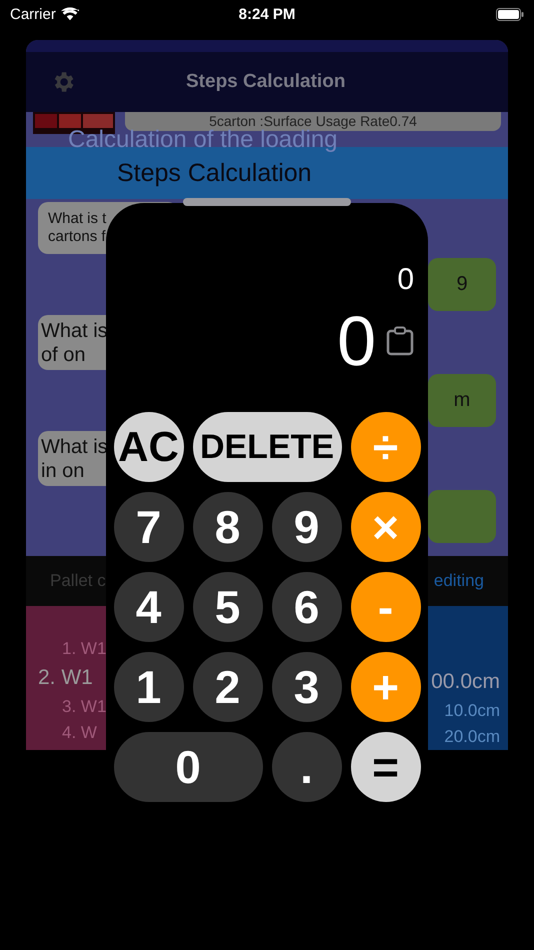 Image resolution: width=534 pixels, height=950 pixels. I want to click on expression-text: 0, so click(405, 280).